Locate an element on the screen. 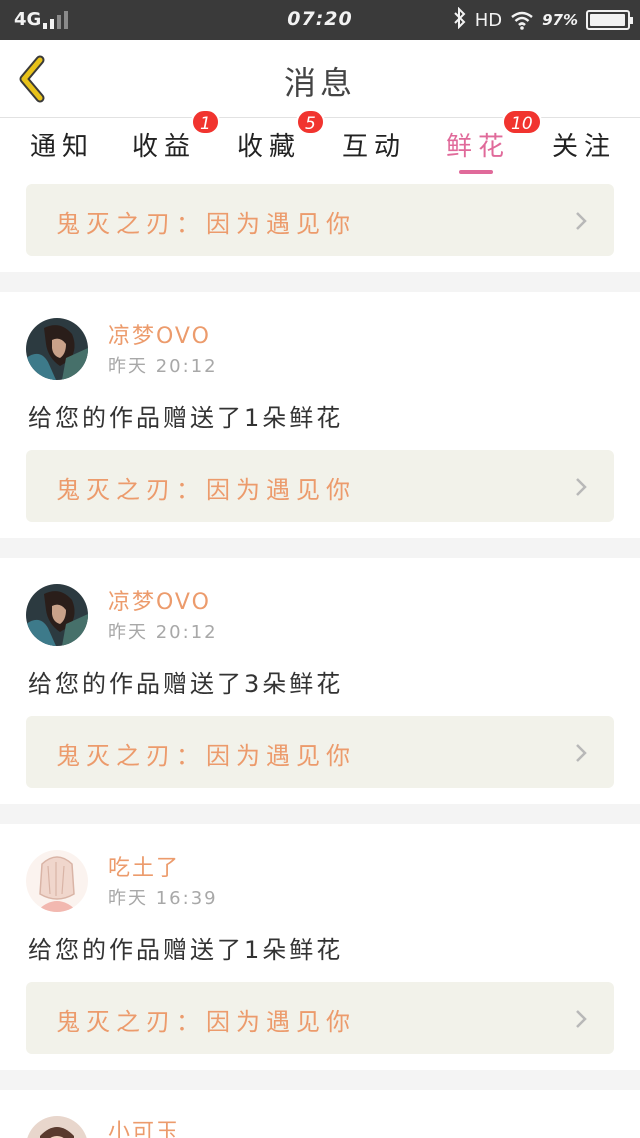 The width and height of the screenshot is (640, 1138). tab-favorites: 收藏 is located at coordinates (269, 152).